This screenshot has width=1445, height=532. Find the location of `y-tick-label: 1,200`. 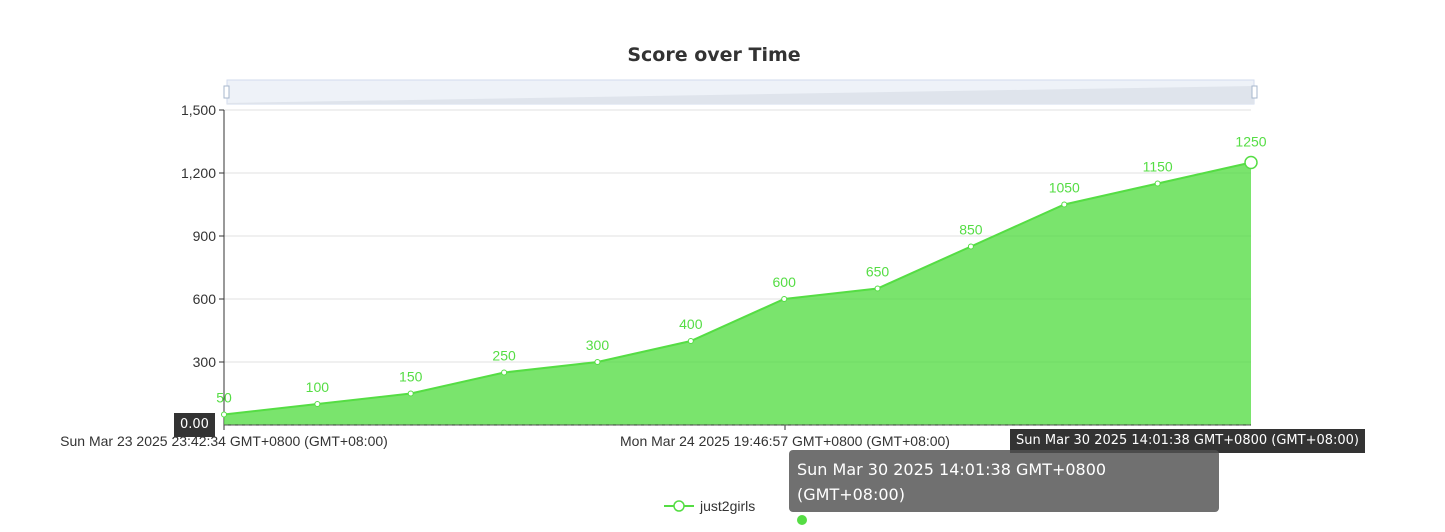

y-tick-label: 1,200 is located at coordinates (198, 173).